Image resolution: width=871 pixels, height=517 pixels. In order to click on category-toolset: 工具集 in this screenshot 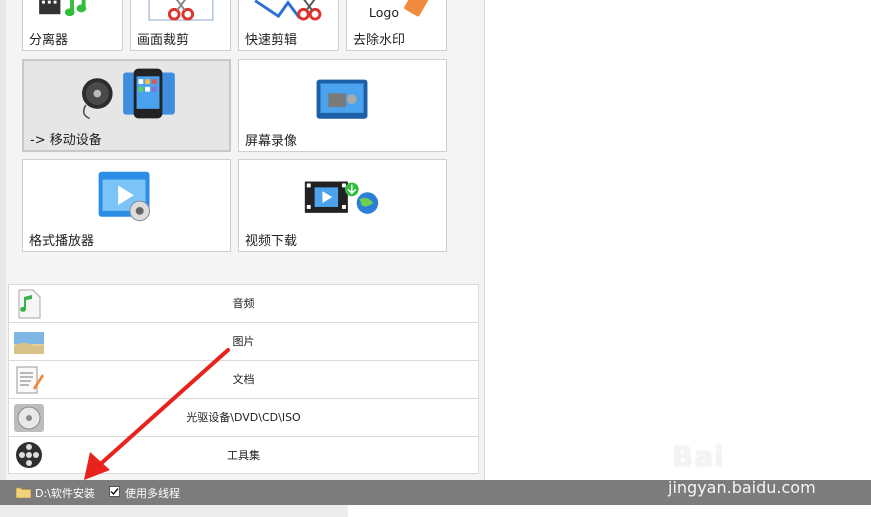, I will do `click(243, 455)`.